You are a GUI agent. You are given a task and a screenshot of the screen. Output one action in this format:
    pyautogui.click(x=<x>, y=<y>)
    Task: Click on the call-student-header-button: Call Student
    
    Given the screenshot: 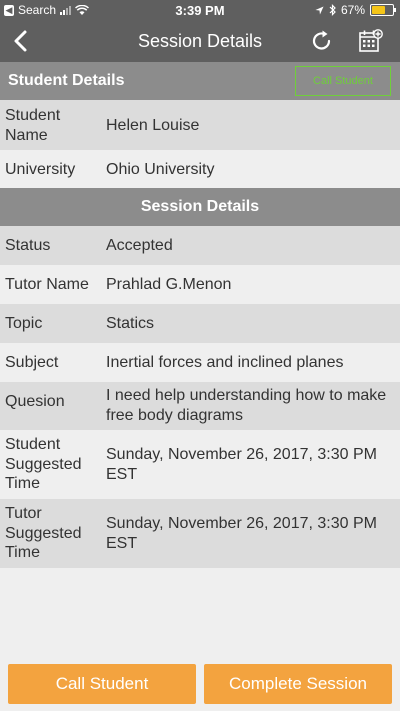 What is the action you would take?
    pyautogui.click(x=343, y=81)
    